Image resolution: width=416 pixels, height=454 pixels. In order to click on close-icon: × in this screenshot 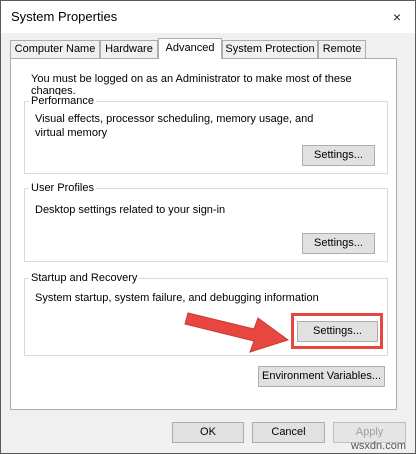, I will do `click(397, 17)`.